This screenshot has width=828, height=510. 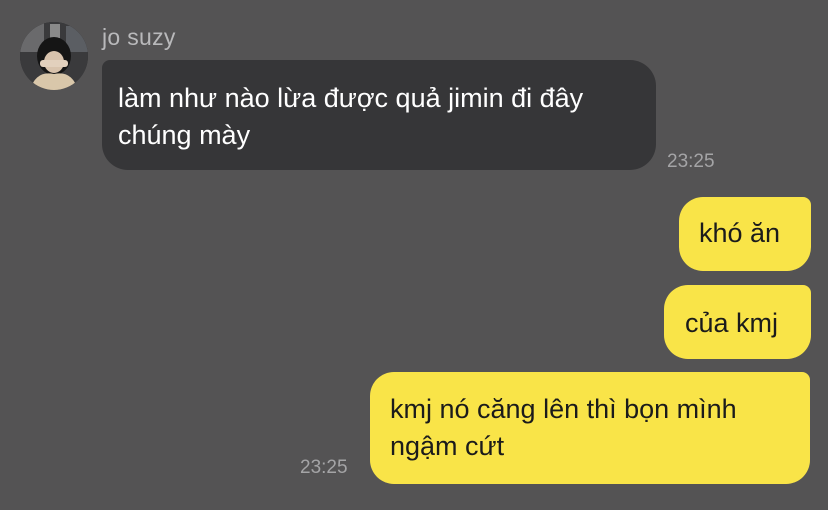 I want to click on avatar-photo-icon, so click(x=54, y=56).